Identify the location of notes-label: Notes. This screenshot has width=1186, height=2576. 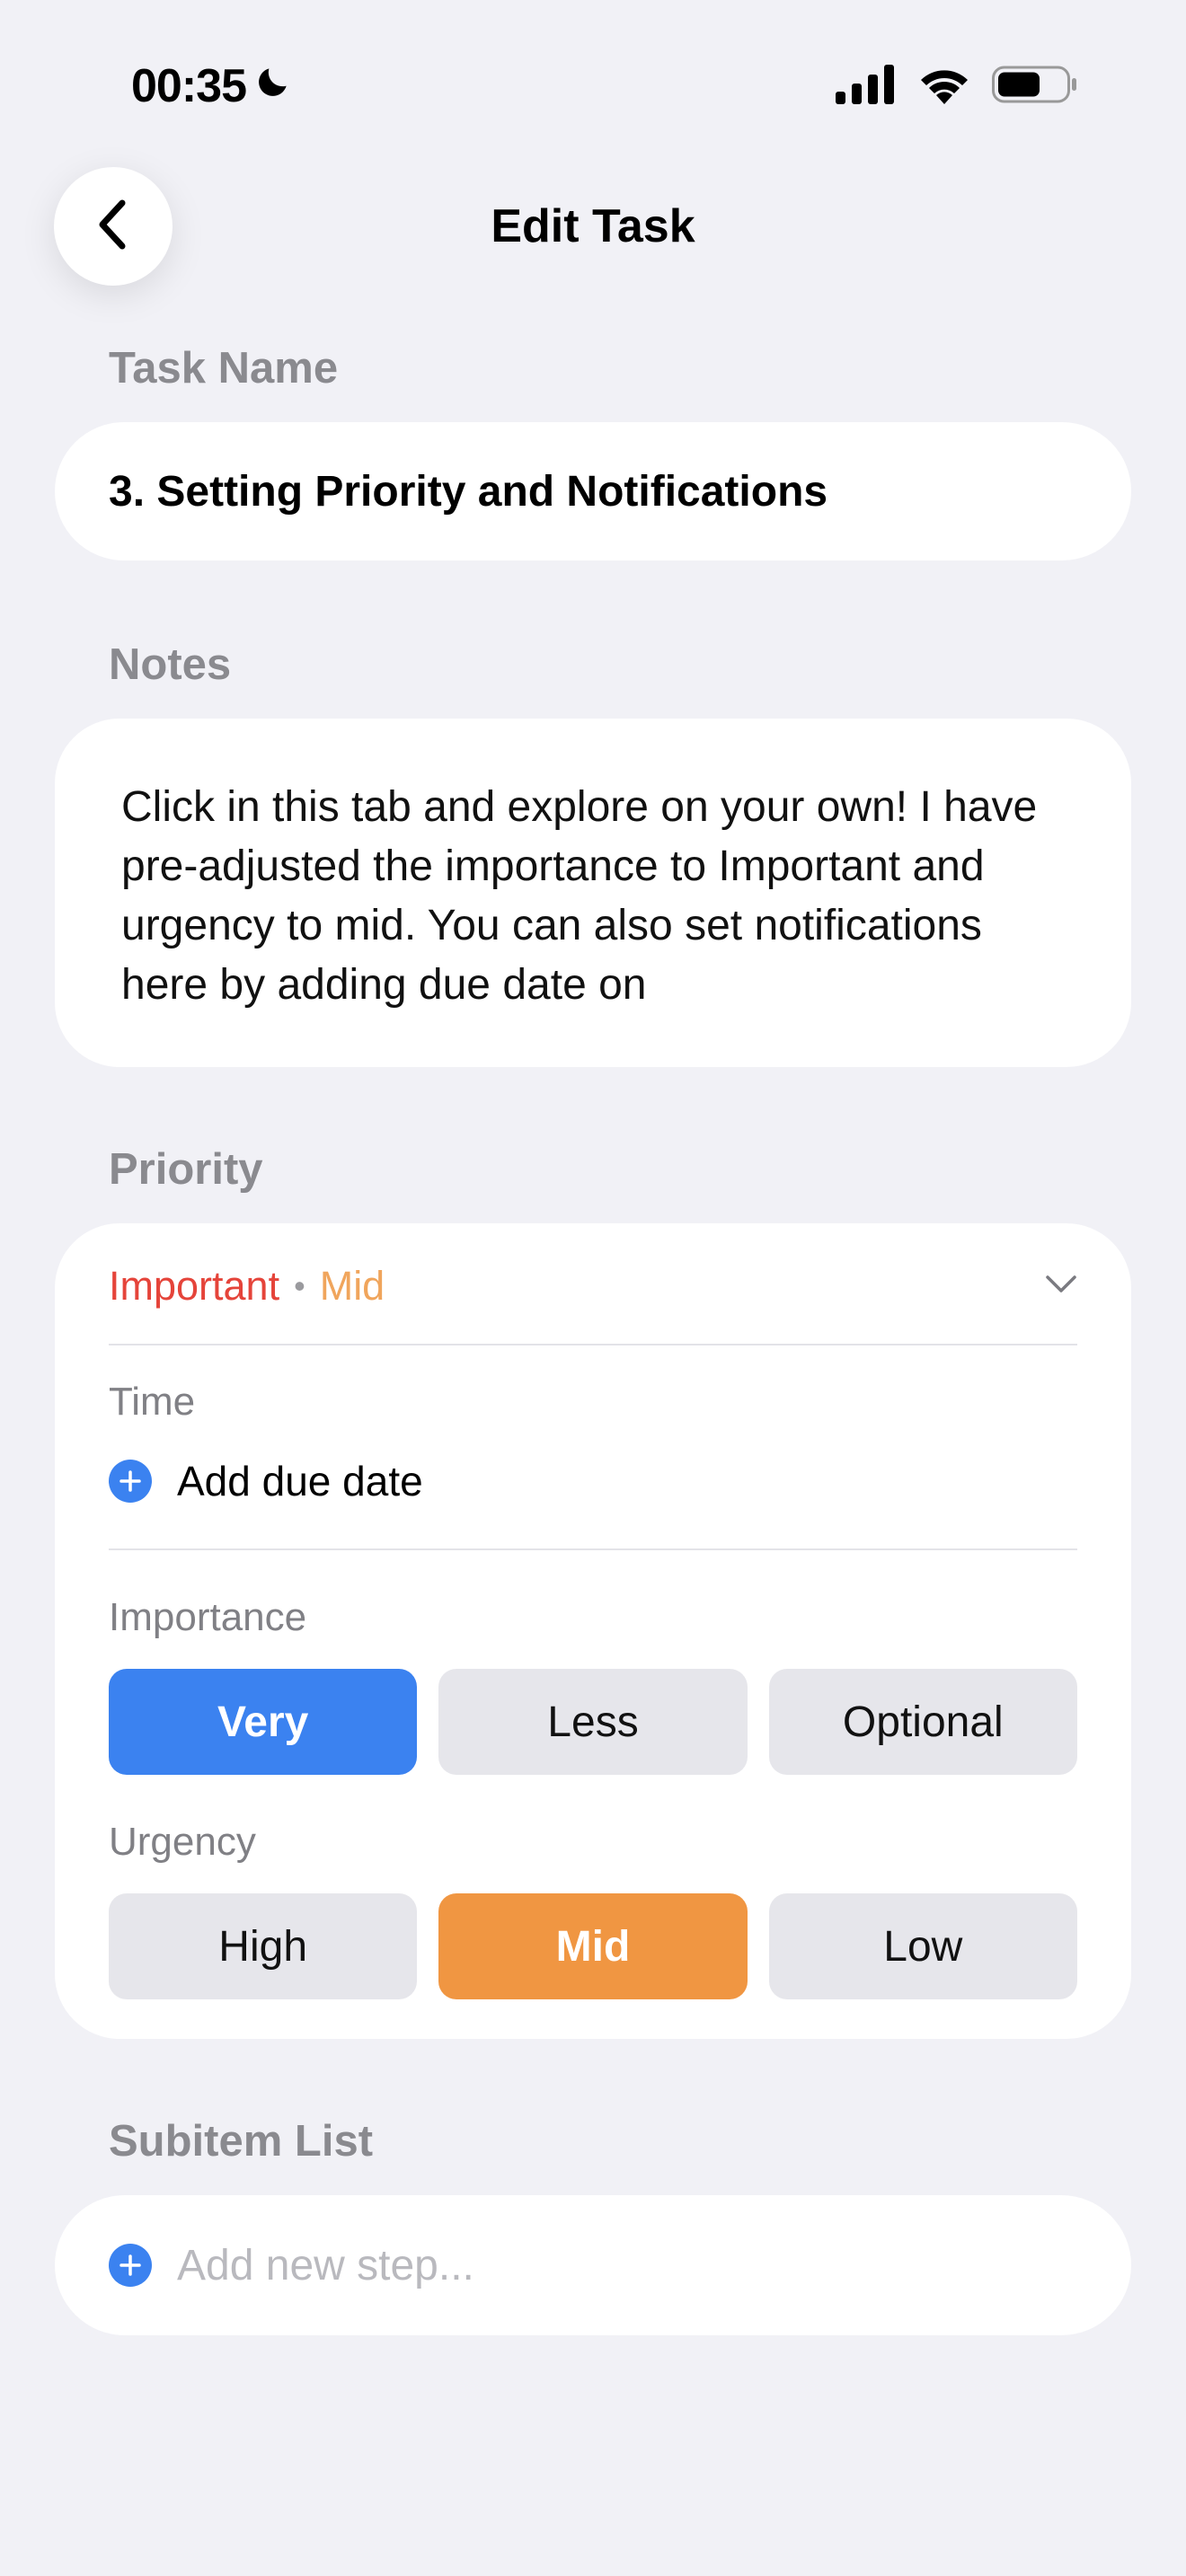
(170, 664).